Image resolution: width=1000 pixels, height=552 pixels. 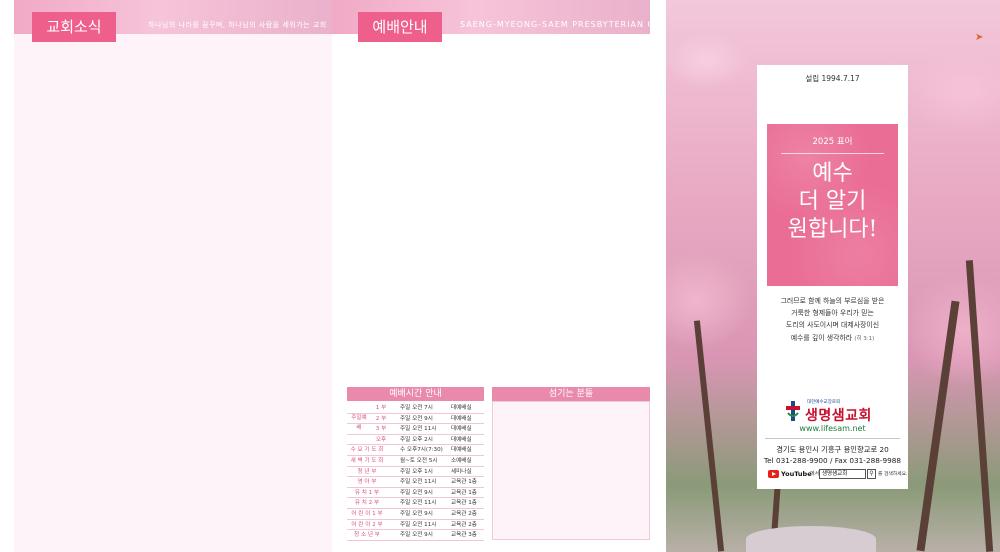 What do you see at coordinates (74, 27) in the screenshot?
I see `news-section-title: 교회소식` at bounding box center [74, 27].